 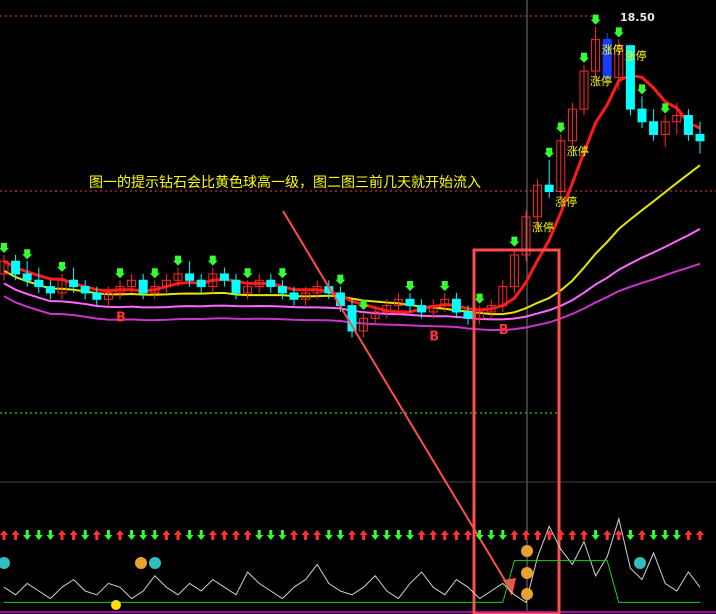 What do you see at coordinates (637, 17) in the screenshot?
I see `peak-price-label: 18.50` at bounding box center [637, 17].